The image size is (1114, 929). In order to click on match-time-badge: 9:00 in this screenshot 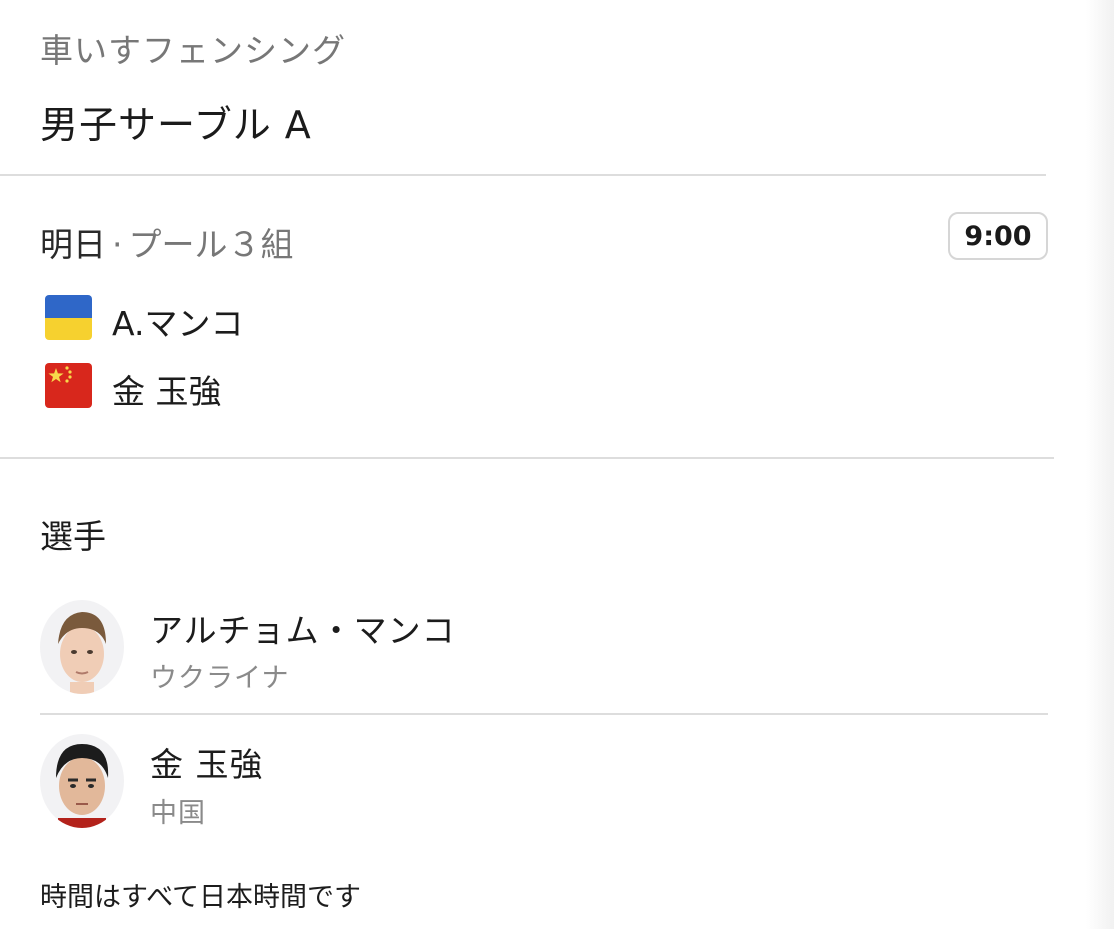, I will do `click(998, 236)`.